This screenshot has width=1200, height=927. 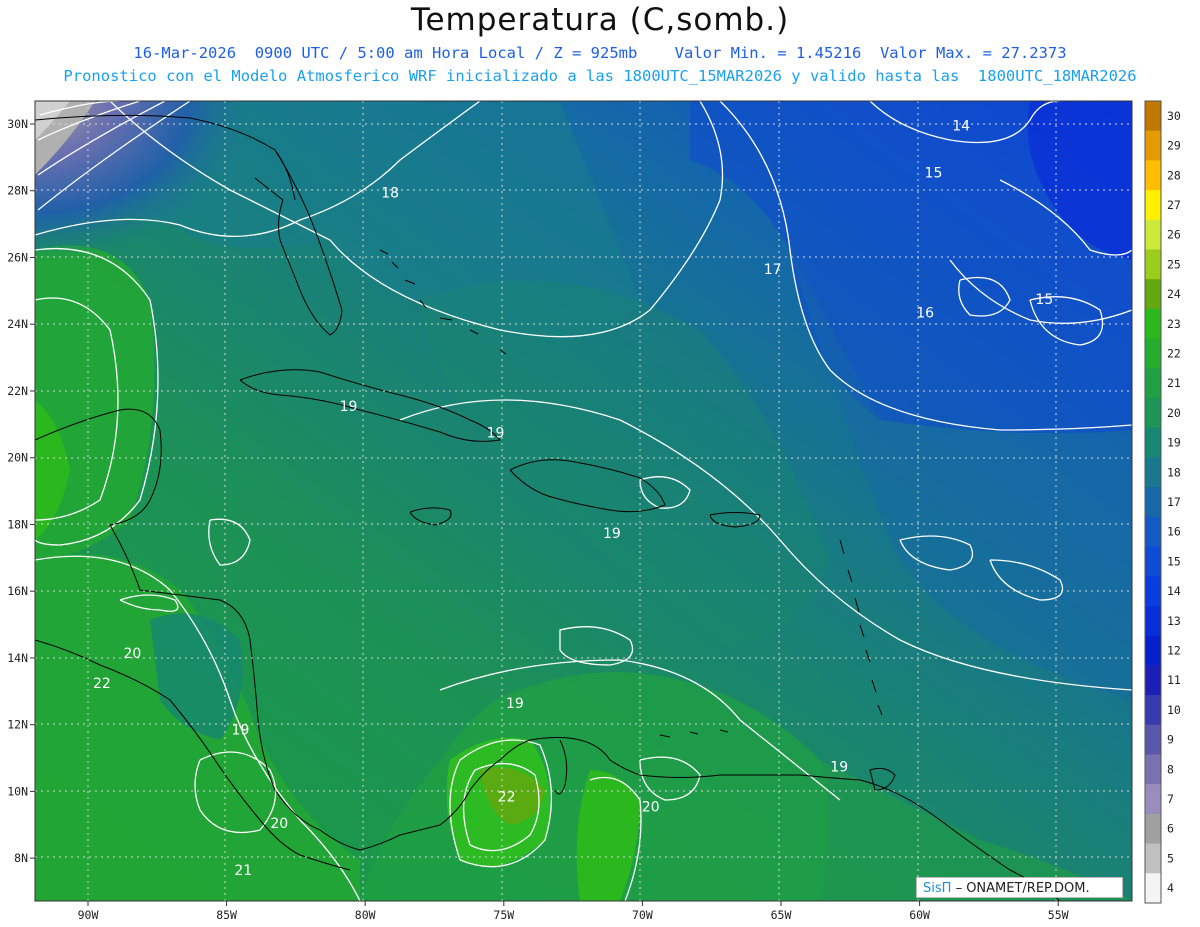 What do you see at coordinates (937, 888) in the screenshot?
I see `sispi-logo: SisΠ` at bounding box center [937, 888].